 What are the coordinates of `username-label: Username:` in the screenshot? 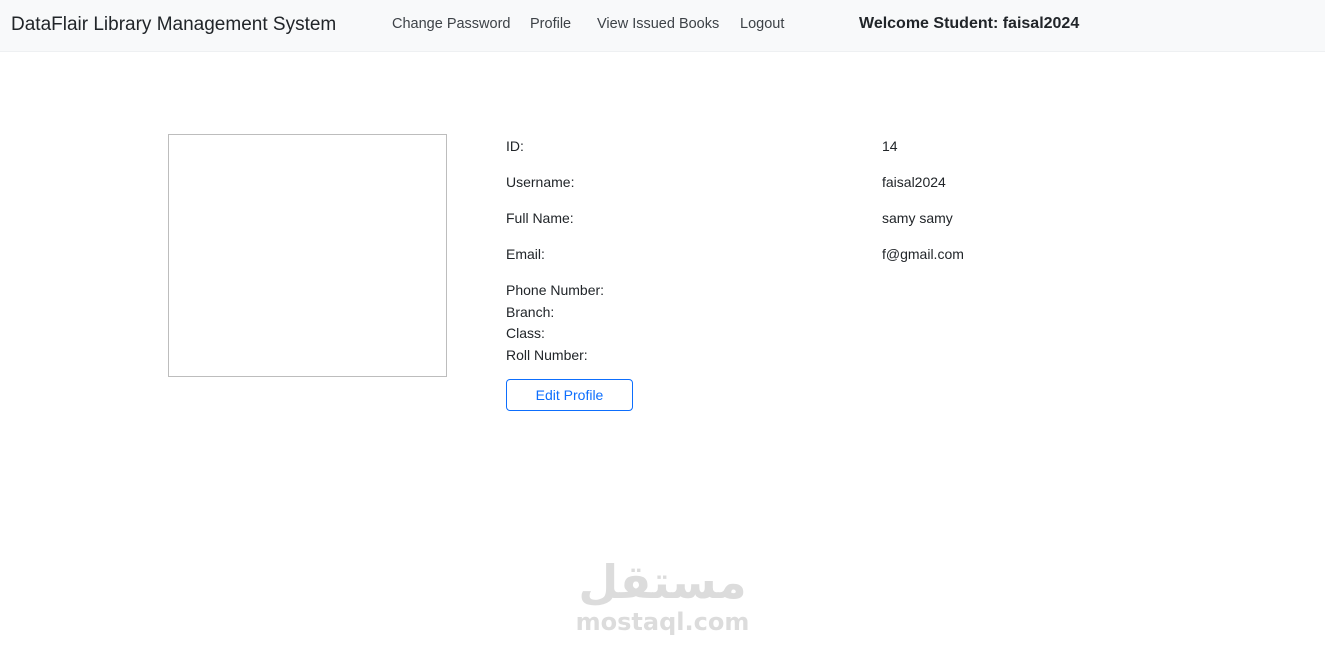 It's located at (540, 182).